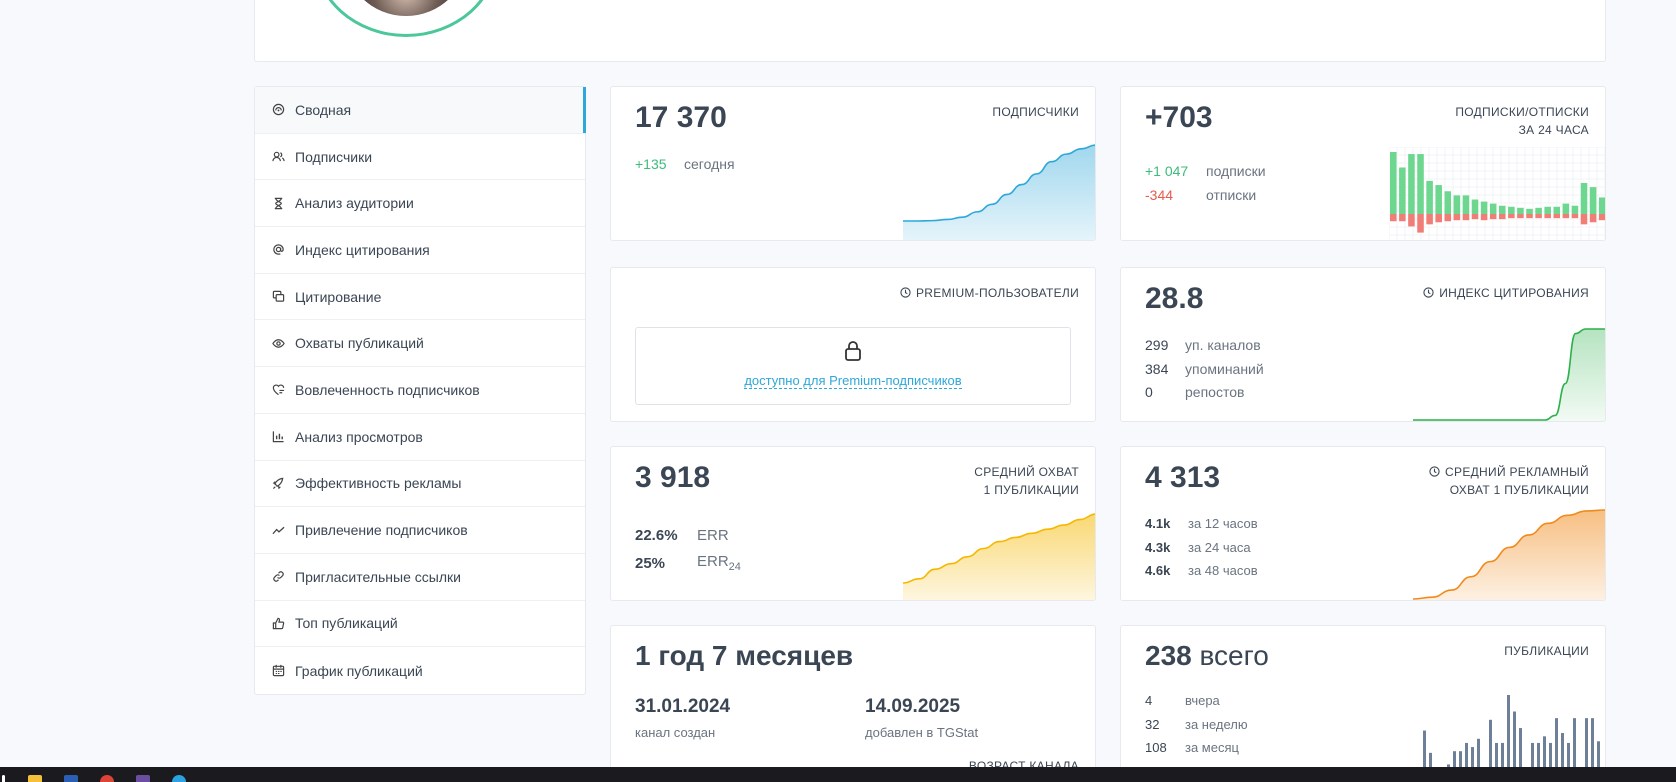 This screenshot has width=1676, height=782. What do you see at coordinates (1195, 392) in the screenshot?
I see `citation-row: 0 репостов` at bounding box center [1195, 392].